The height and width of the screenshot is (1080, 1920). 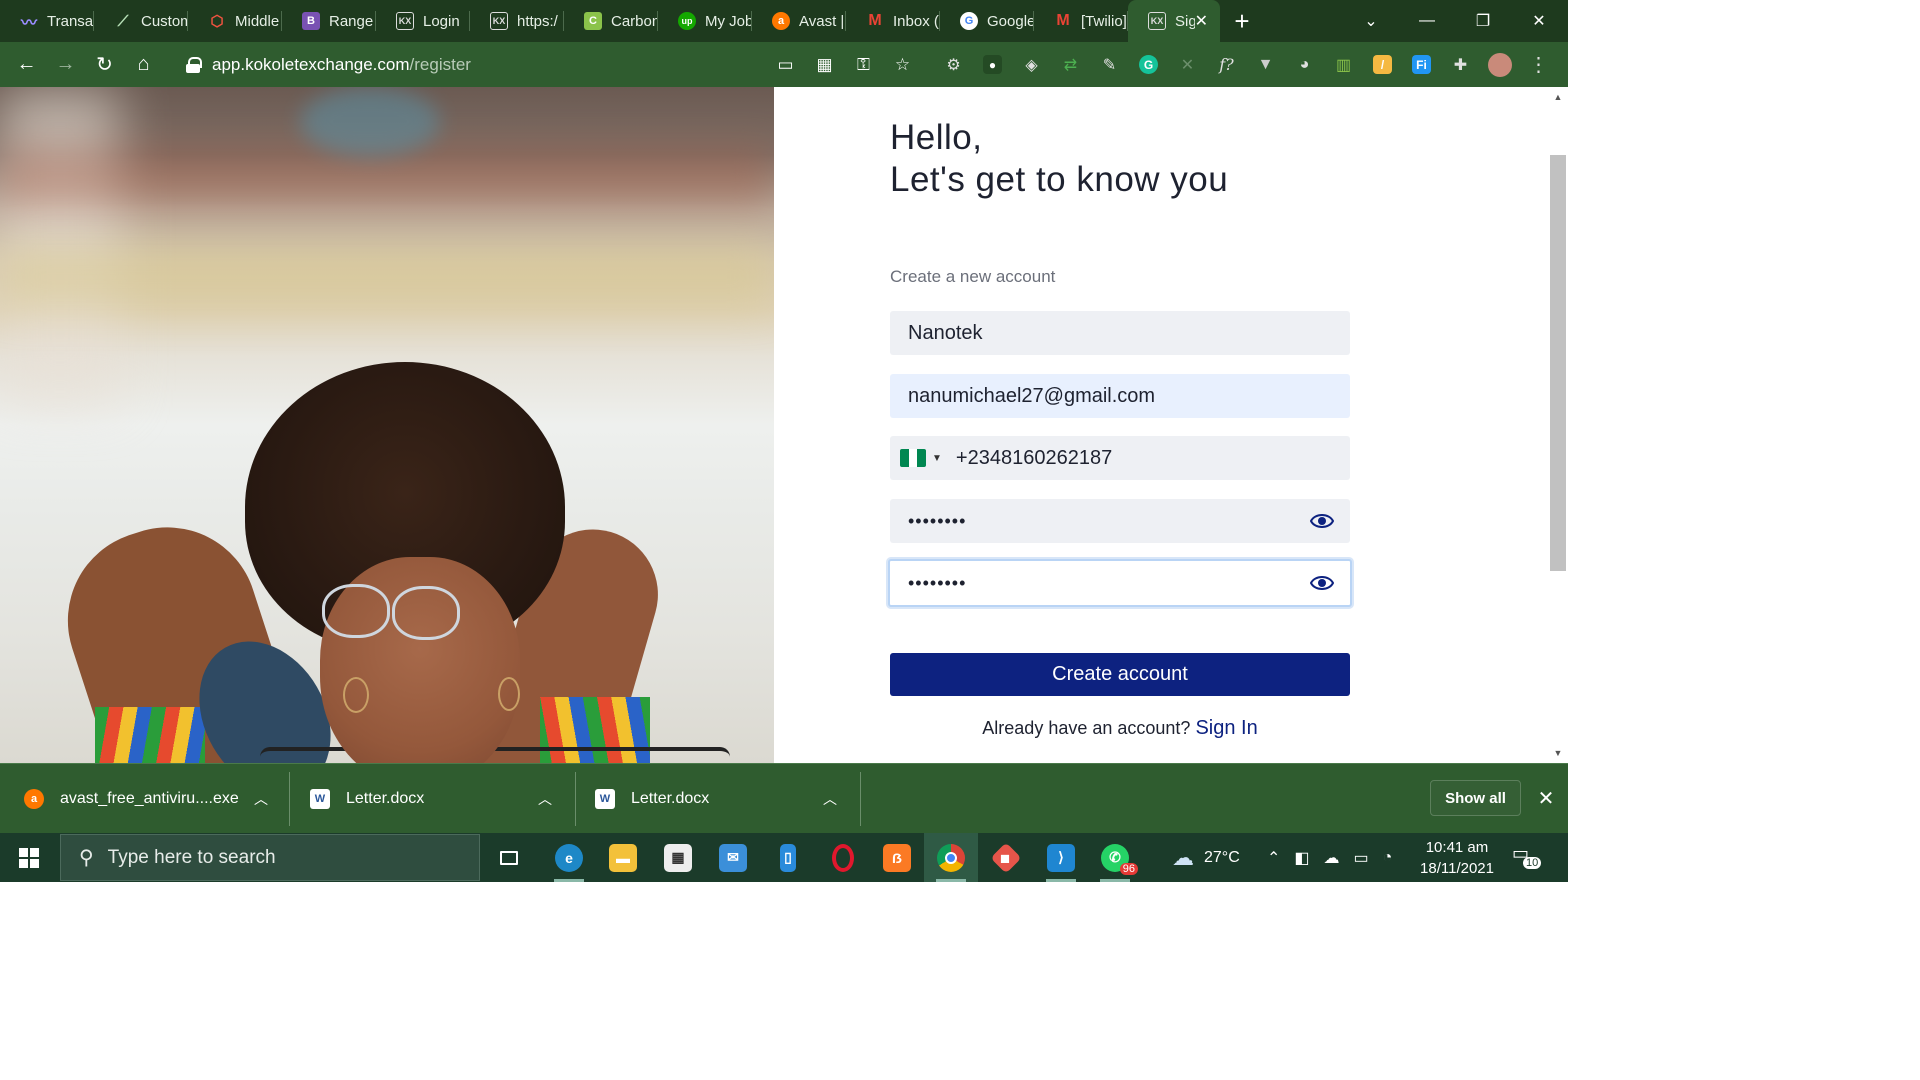 I want to click on xampp-app: ẞ, so click(x=897, y=857).